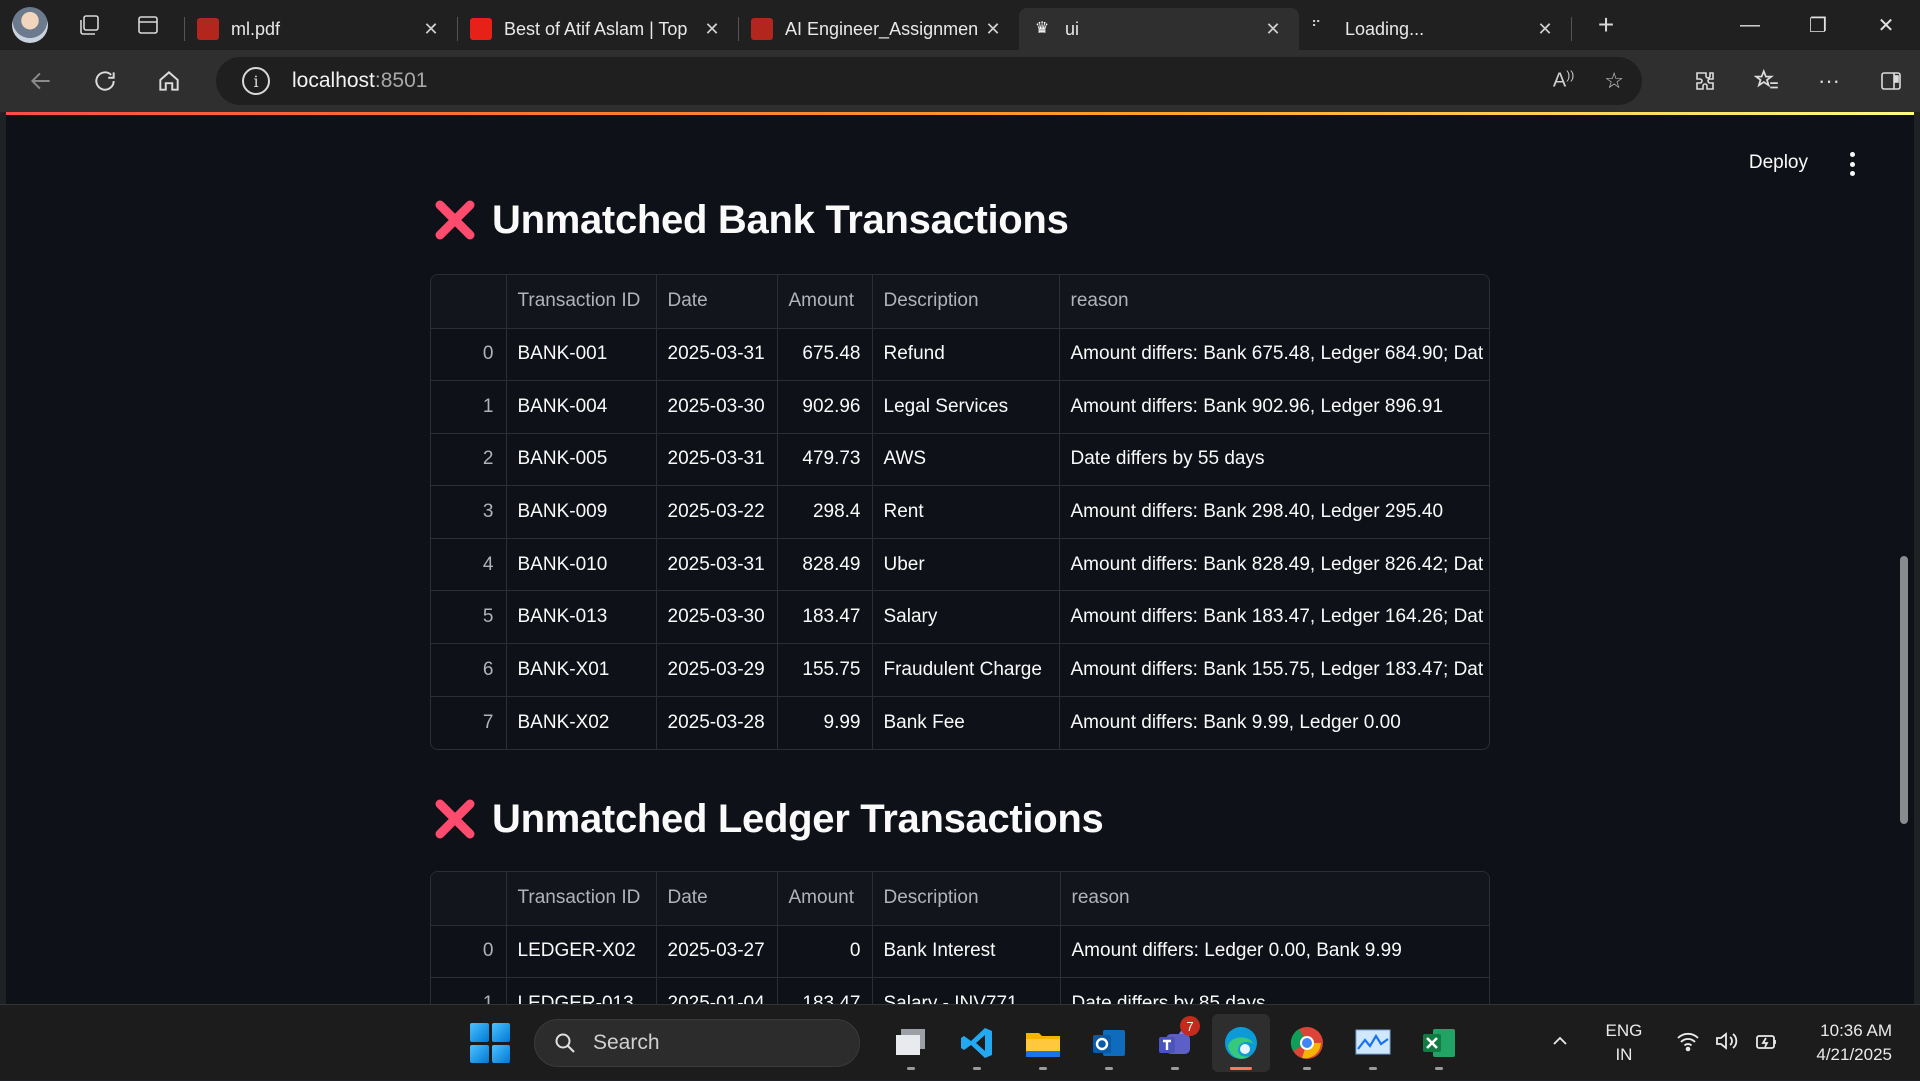  Describe the element at coordinates (1767, 1043) in the screenshot. I see `battery-charging-icon` at that location.